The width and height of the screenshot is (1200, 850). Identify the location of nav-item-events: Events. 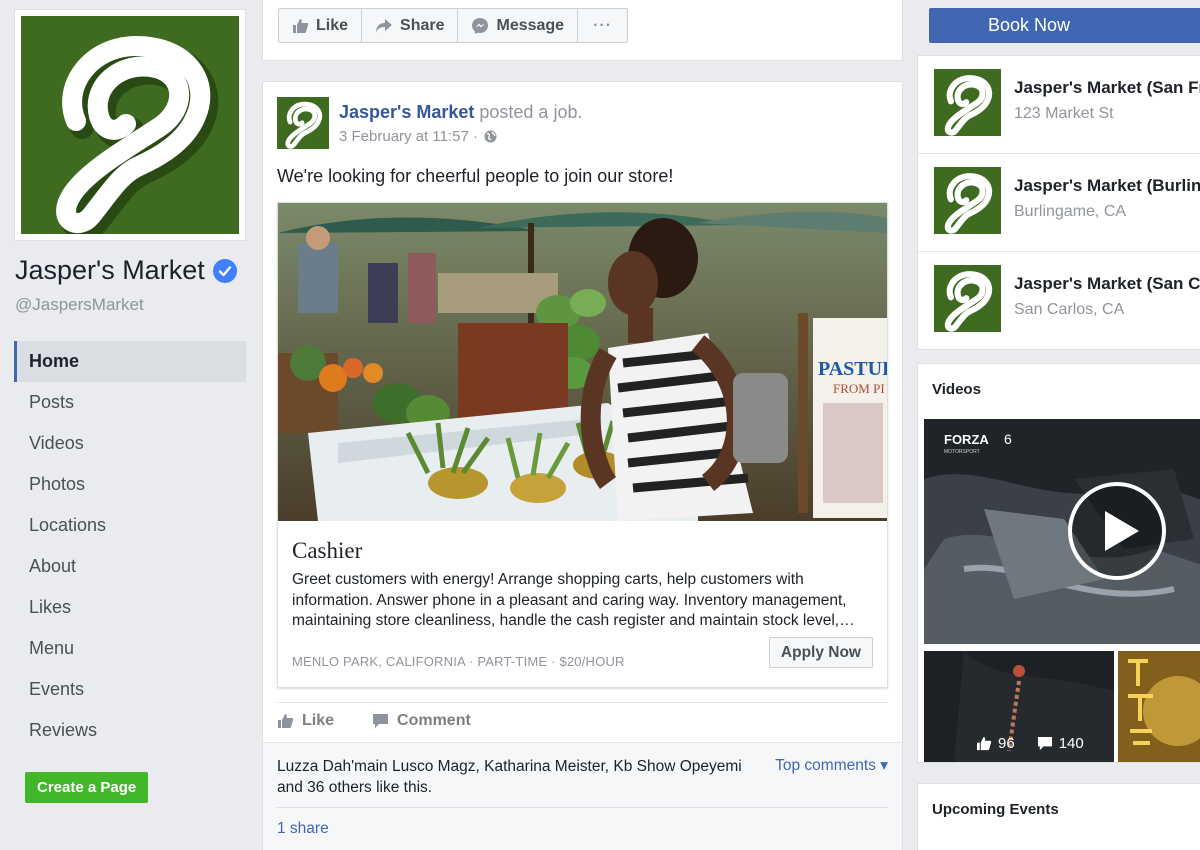
(130, 689).